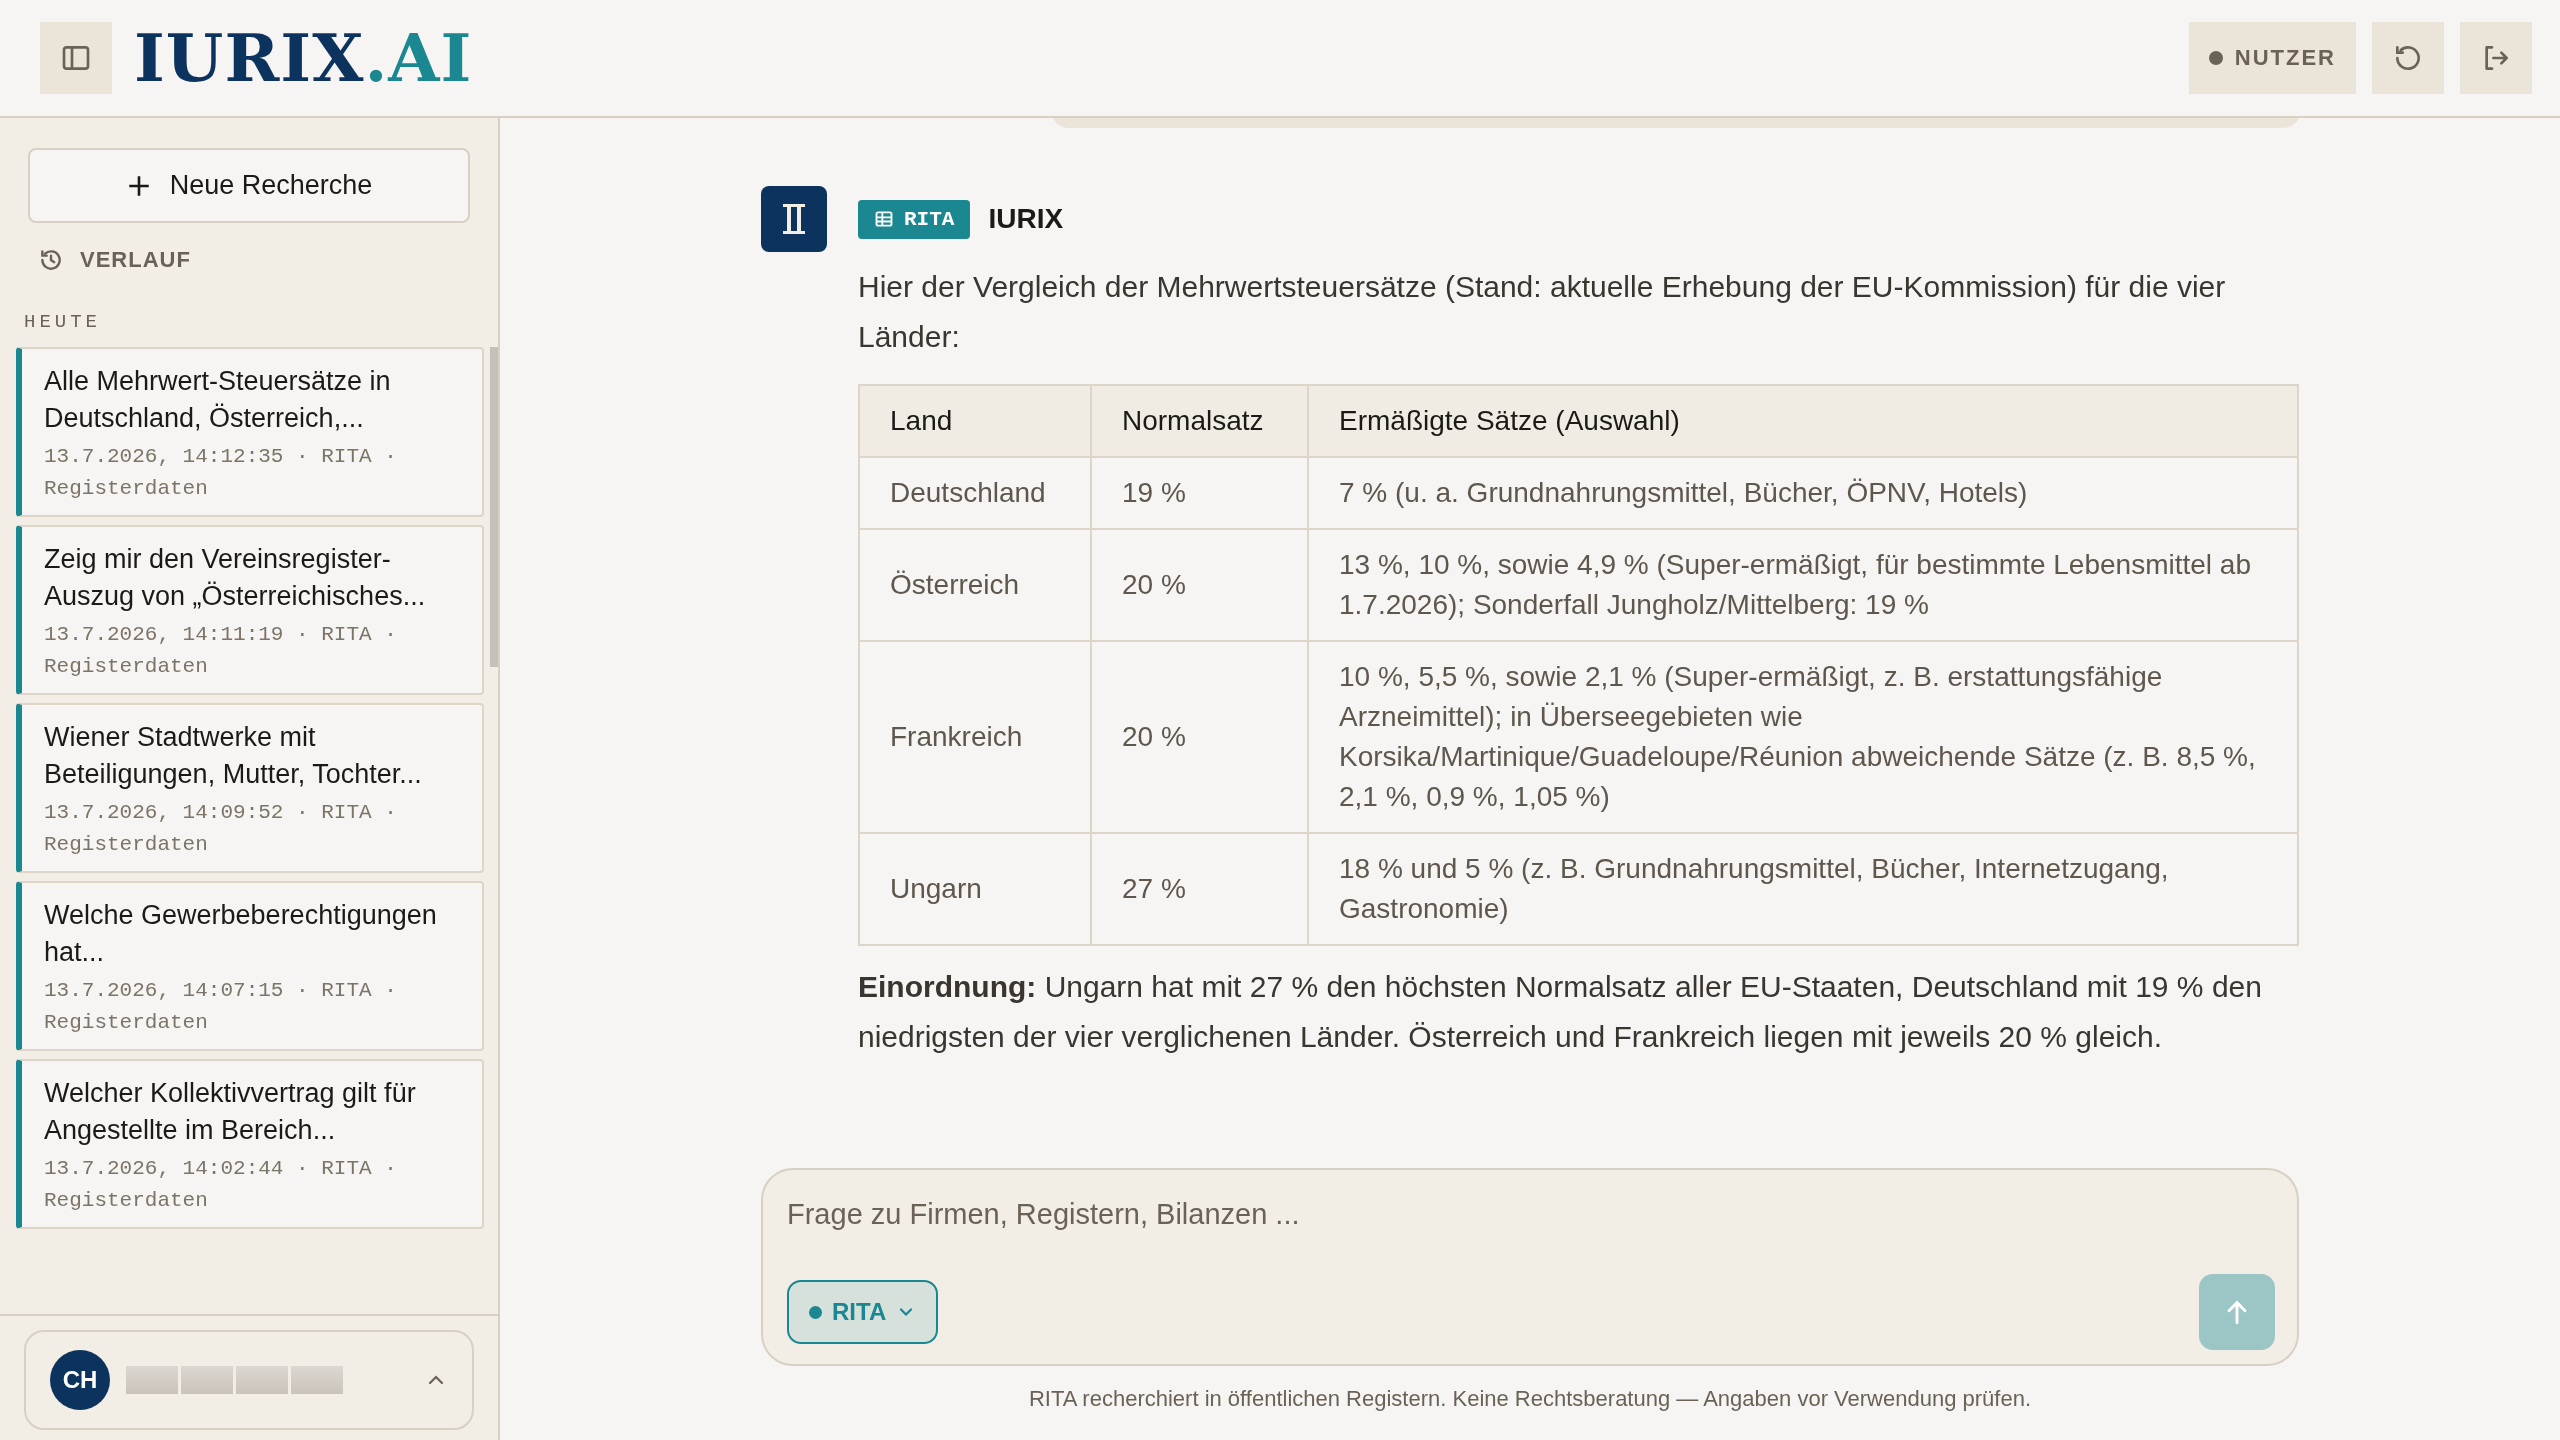 The image size is (2560, 1440). Describe the element at coordinates (63, 322) in the screenshot. I see `group-label: HEUTE` at that location.